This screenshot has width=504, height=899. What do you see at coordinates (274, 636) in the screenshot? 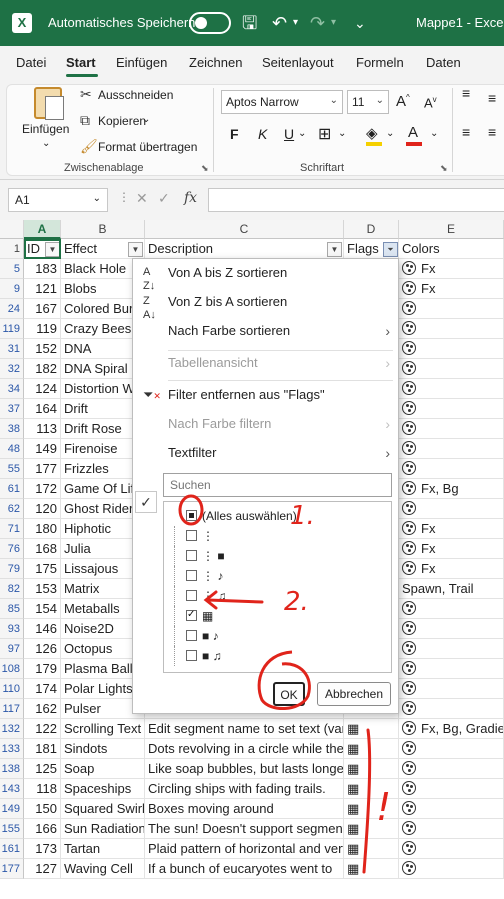
I see `filter-value-item: ■ ♪` at bounding box center [274, 636].